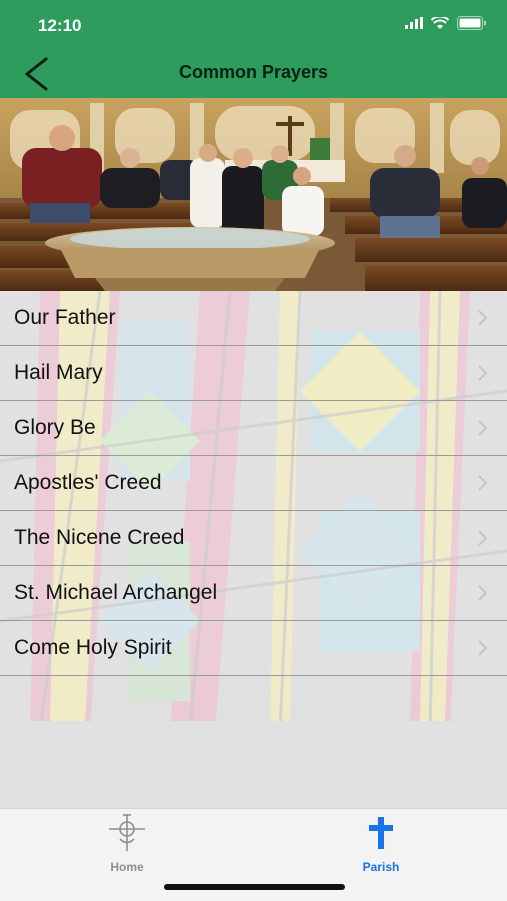 The height and width of the screenshot is (901, 507). I want to click on wifi-icon, so click(440, 22).